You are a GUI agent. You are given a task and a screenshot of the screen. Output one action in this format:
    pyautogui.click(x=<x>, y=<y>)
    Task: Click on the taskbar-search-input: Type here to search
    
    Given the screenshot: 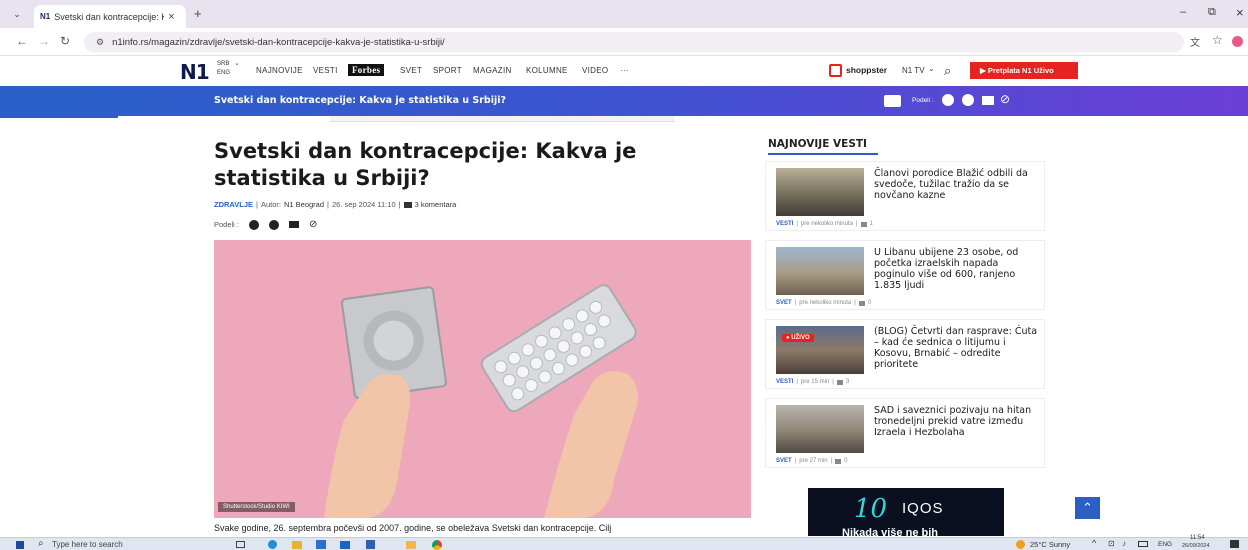 What is the action you would take?
    pyautogui.click(x=87, y=544)
    